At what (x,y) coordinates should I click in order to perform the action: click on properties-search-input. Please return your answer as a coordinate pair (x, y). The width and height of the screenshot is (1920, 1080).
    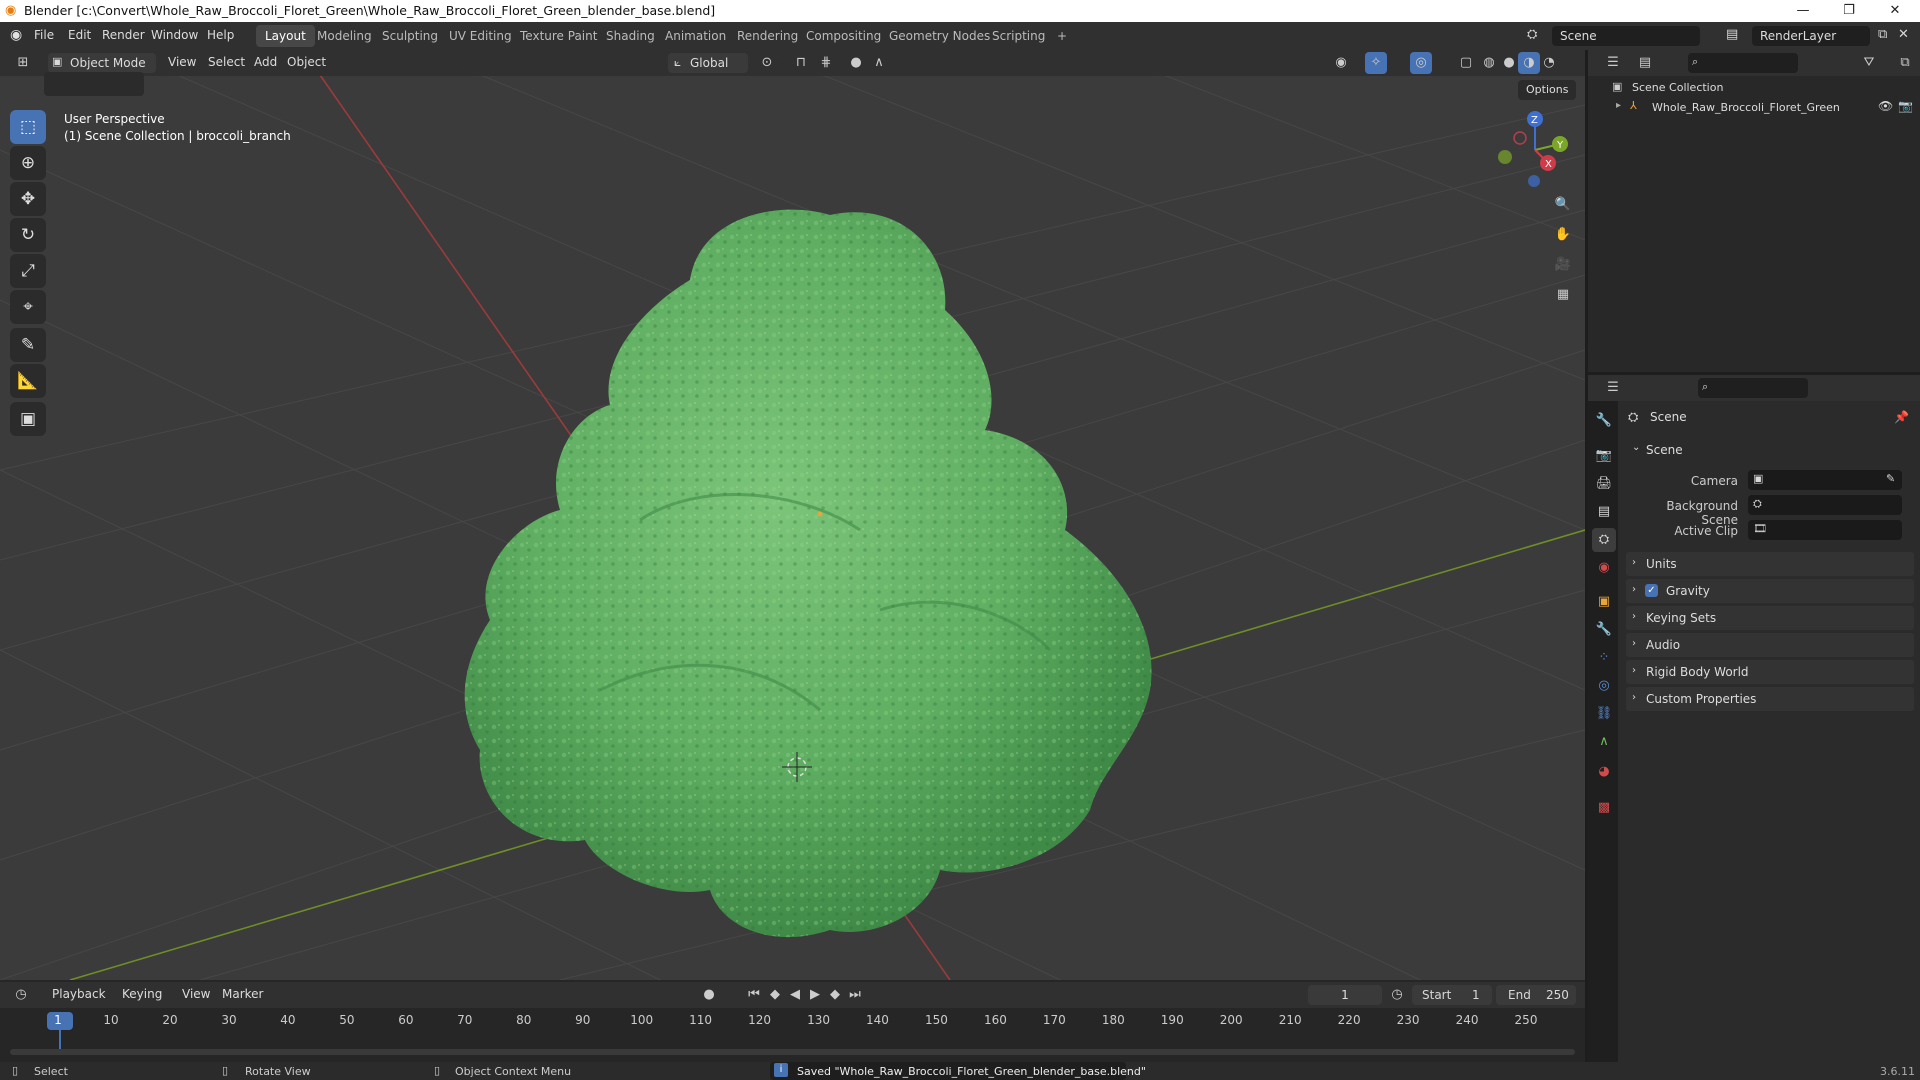
    Looking at the image, I should click on (1753, 388).